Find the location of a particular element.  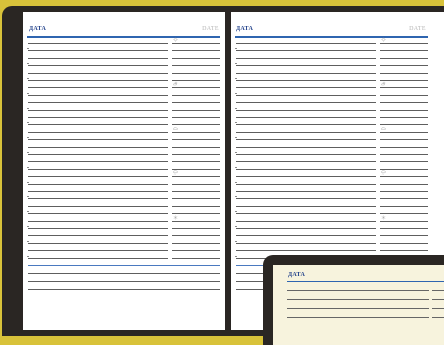

cloud-icon is located at coordinates (383, 128).